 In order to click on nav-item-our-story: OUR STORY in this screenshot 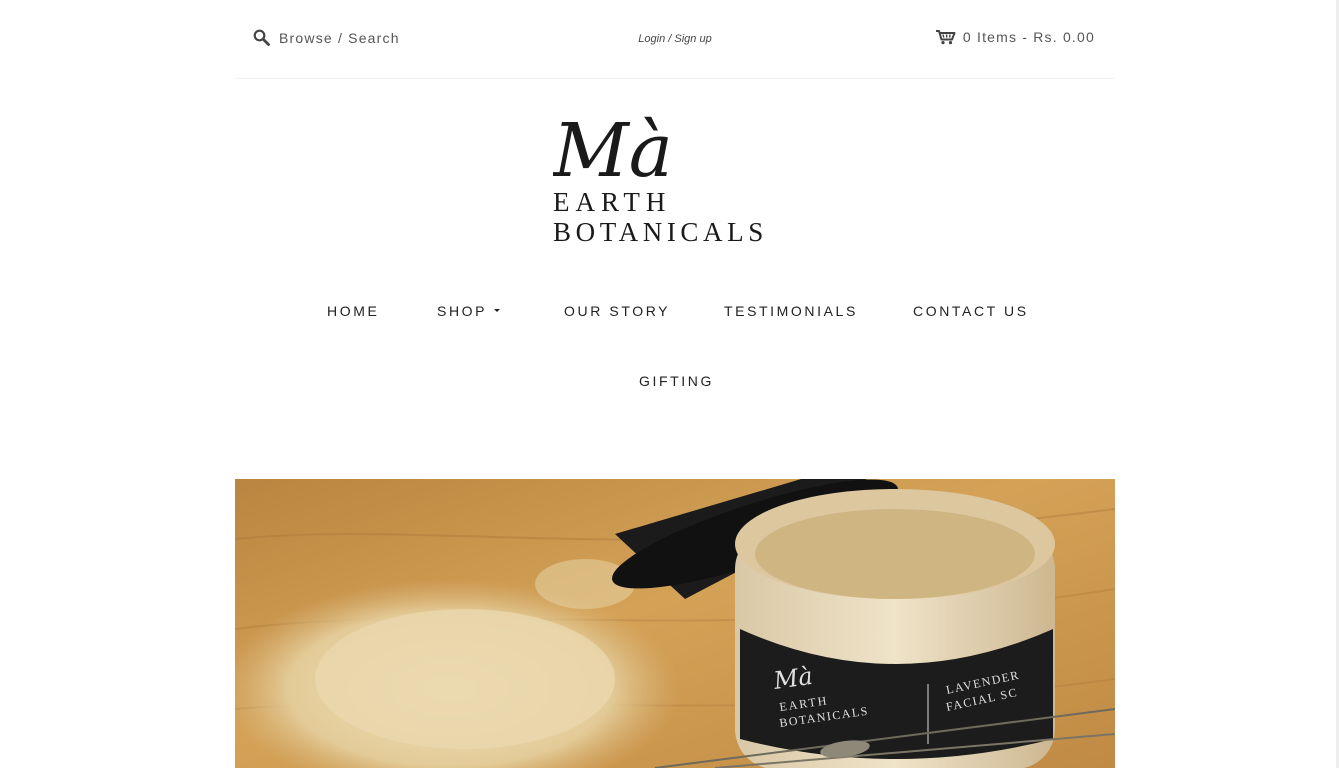, I will do `click(617, 311)`.